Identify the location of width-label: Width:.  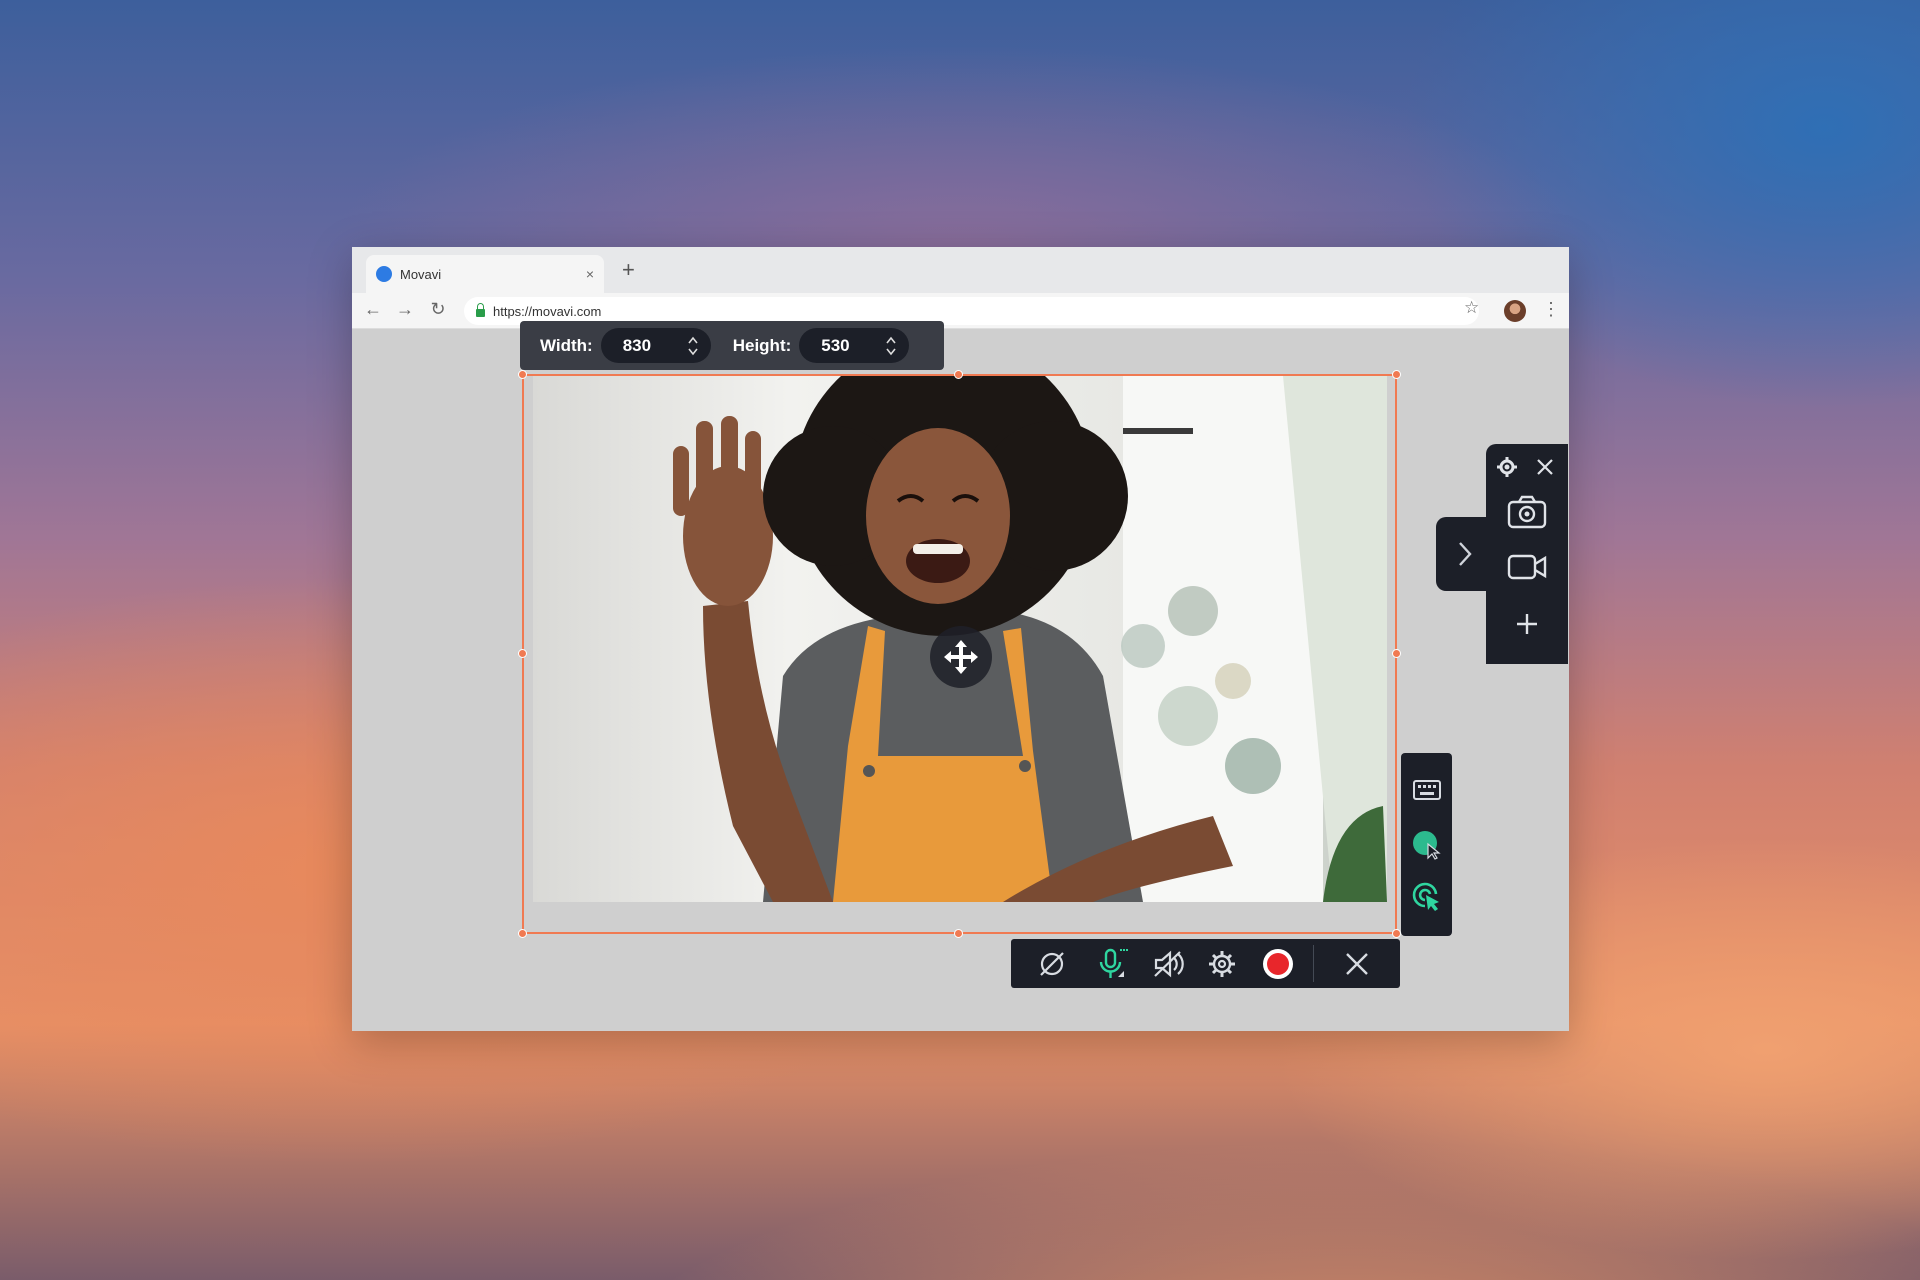
(566, 345).